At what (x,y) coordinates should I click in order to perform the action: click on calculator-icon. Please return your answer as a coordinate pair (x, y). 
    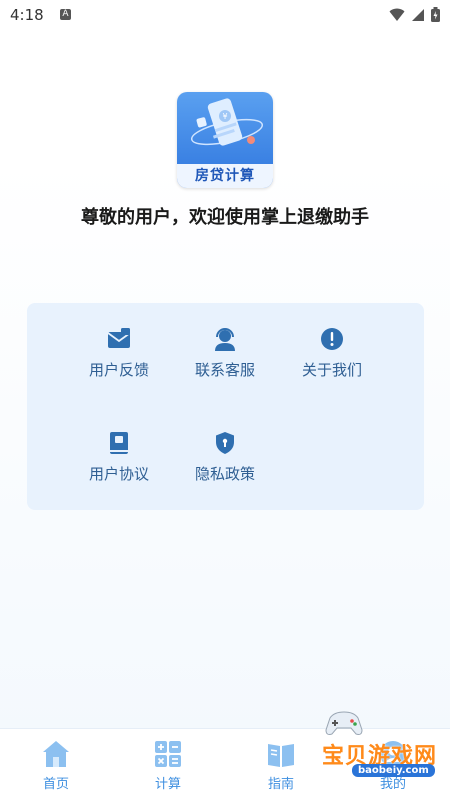
    Looking at the image, I should click on (168, 754).